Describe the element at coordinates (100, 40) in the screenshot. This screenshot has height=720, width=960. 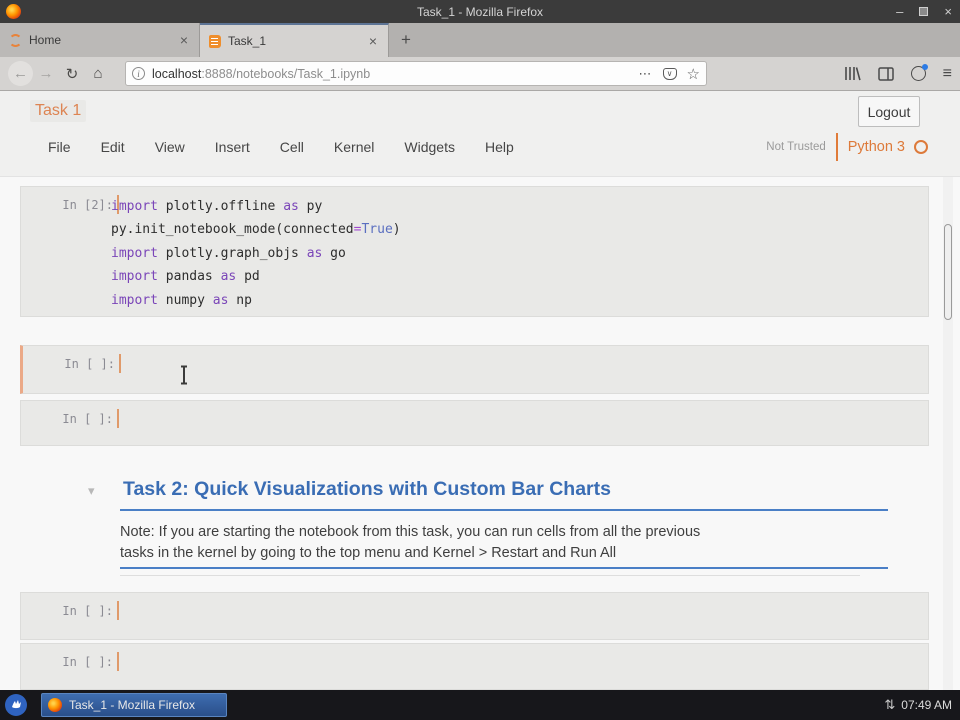
I see `tab-home: Home ×` at that location.